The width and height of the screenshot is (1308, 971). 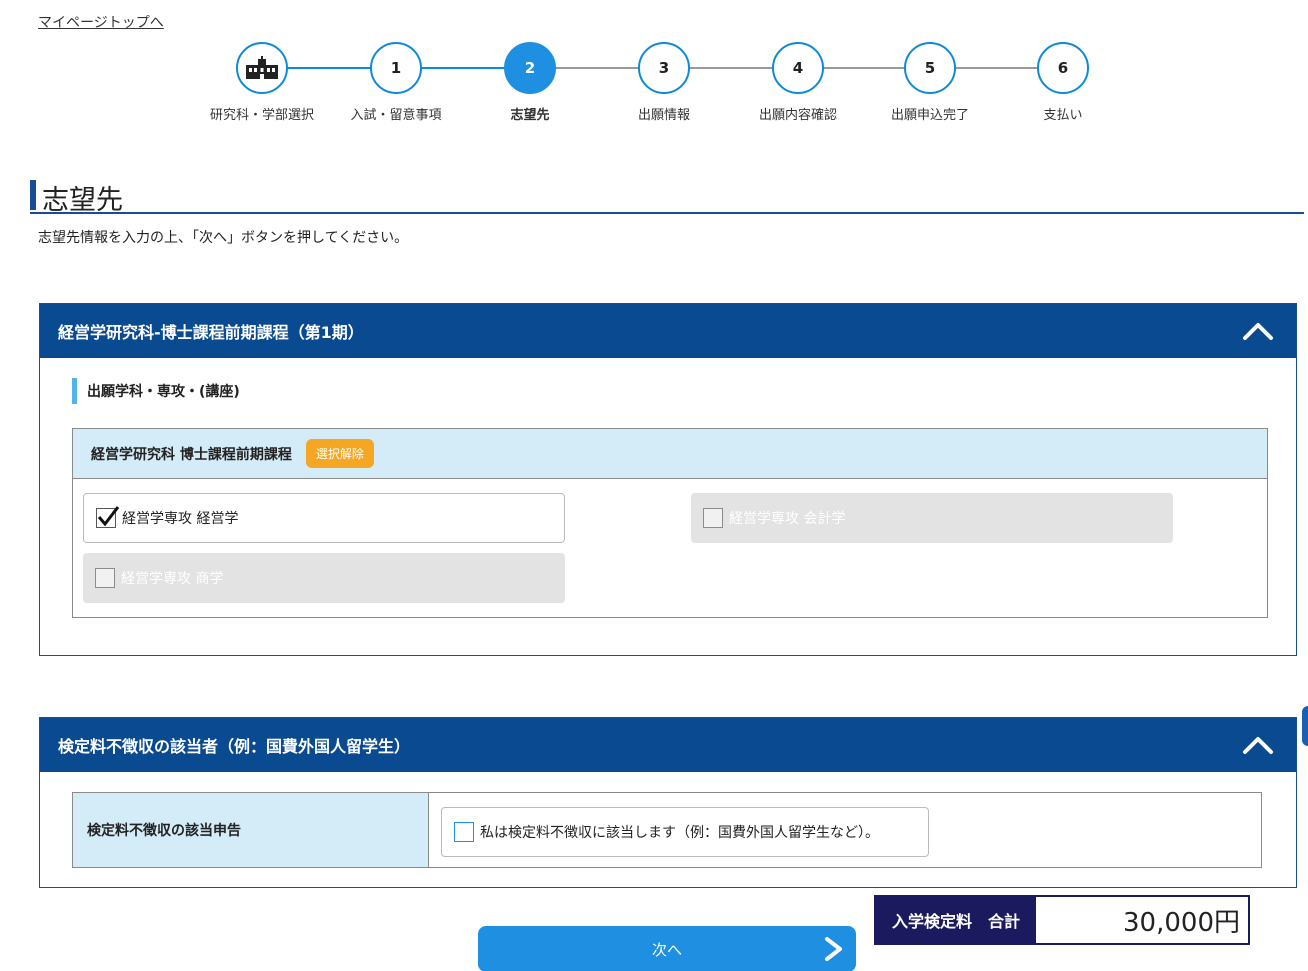 I want to click on total-fee-box: 入学検定料 合計 30,000円, so click(x=1062, y=920).